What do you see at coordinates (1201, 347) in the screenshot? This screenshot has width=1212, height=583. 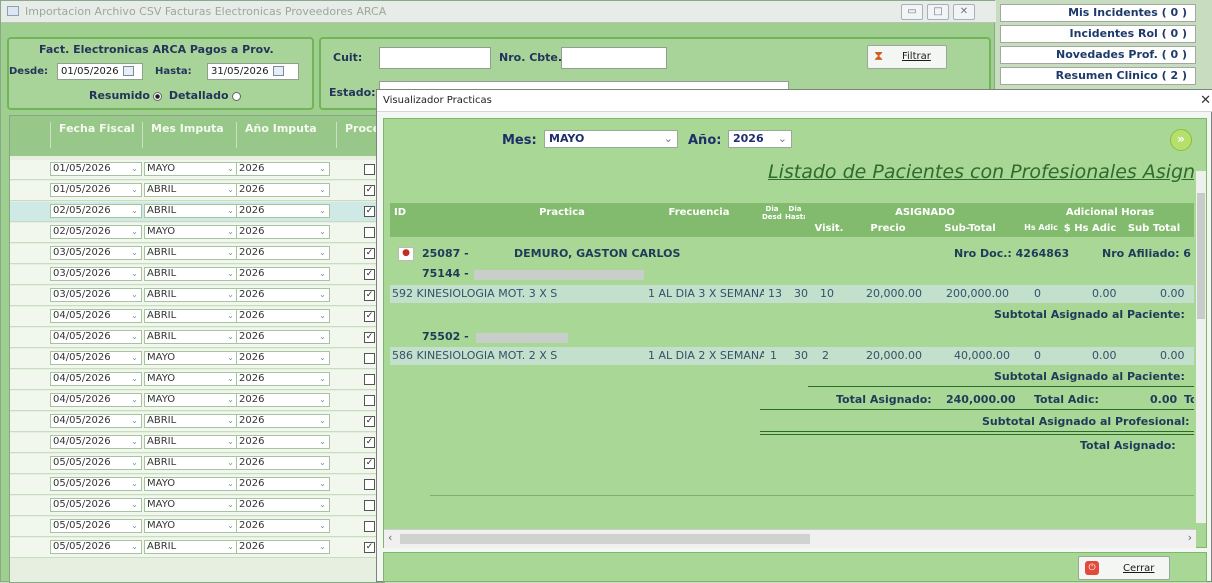 I see `vertical-scrollbar` at bounding box center [1201, 347].